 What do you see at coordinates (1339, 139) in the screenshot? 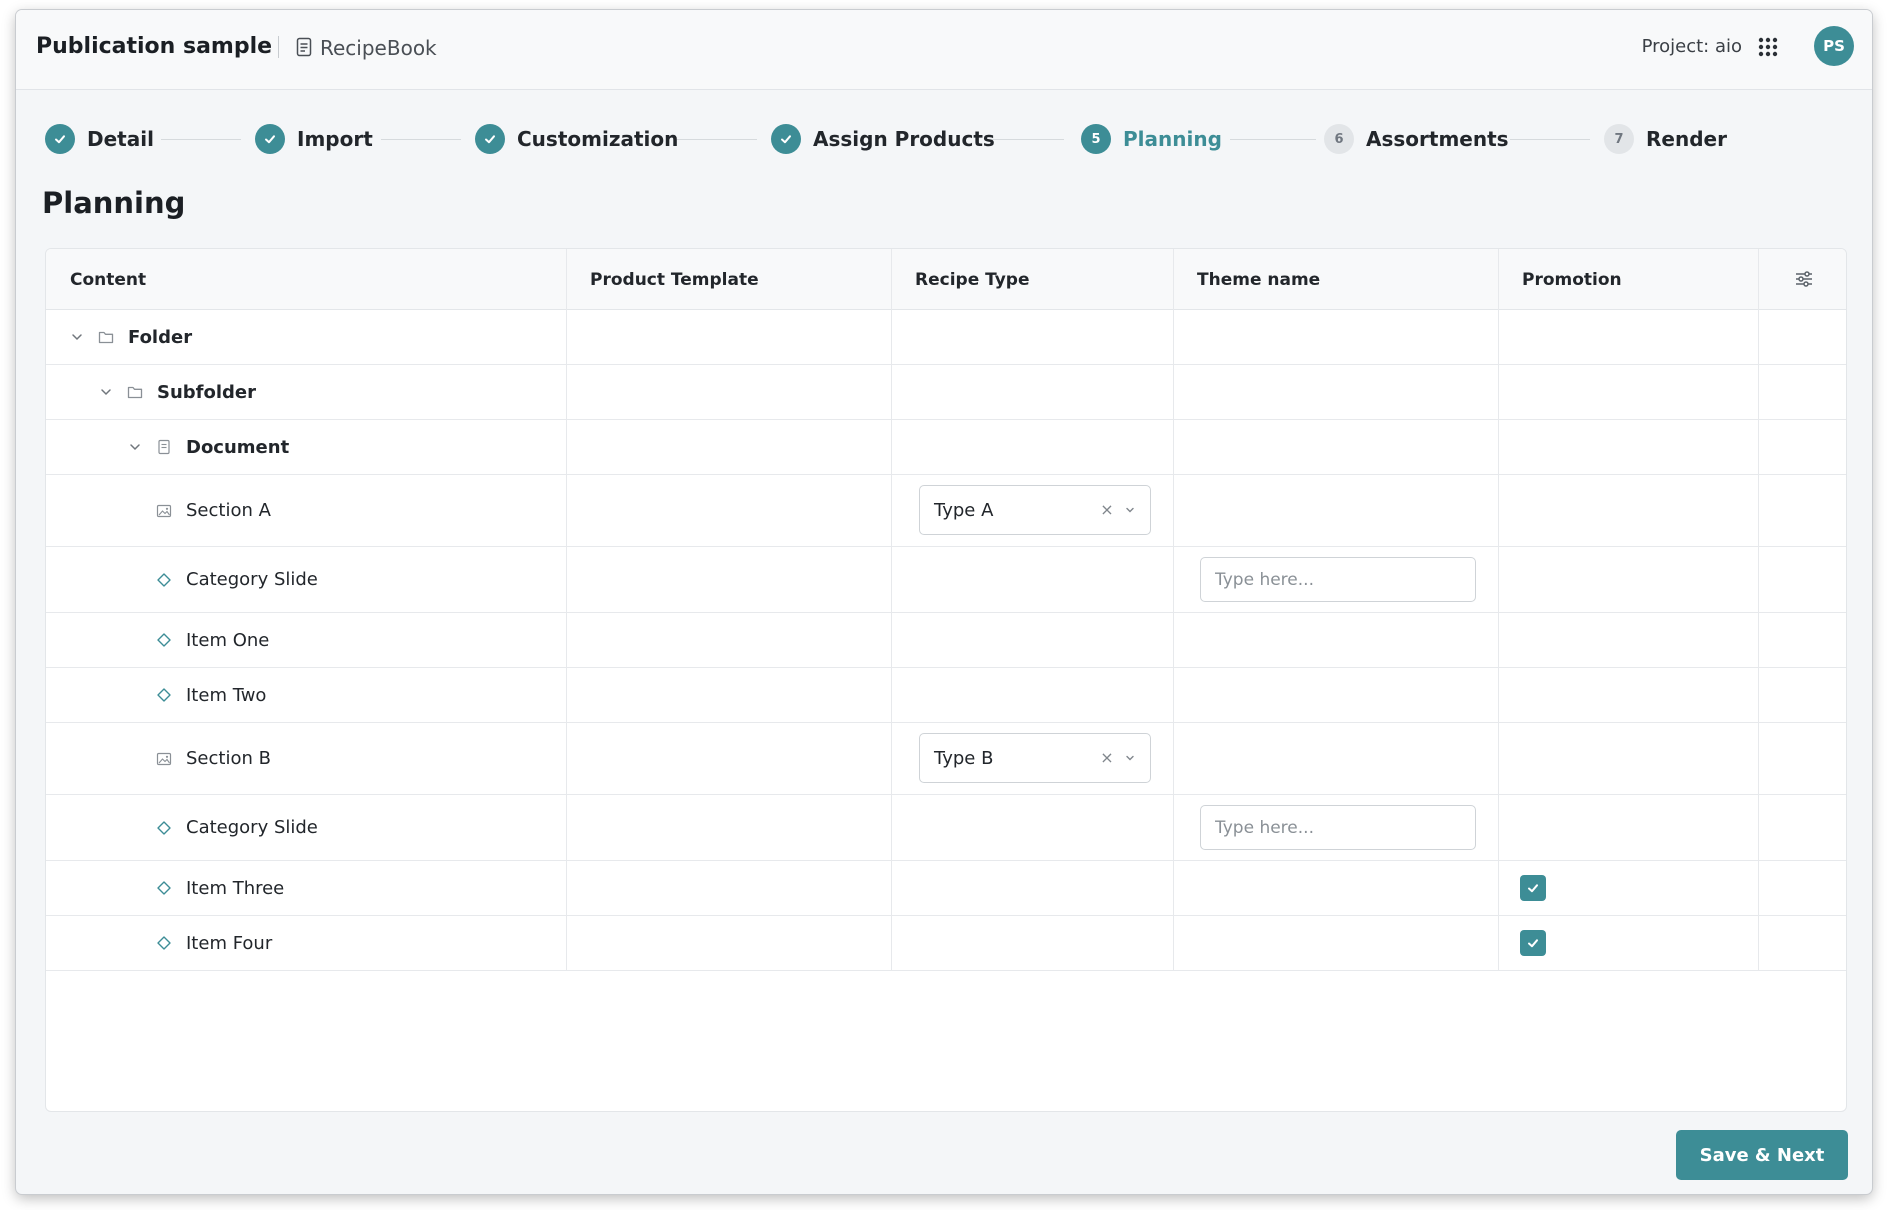
I see `step-number: 6` at bounding box center [1339, 139].